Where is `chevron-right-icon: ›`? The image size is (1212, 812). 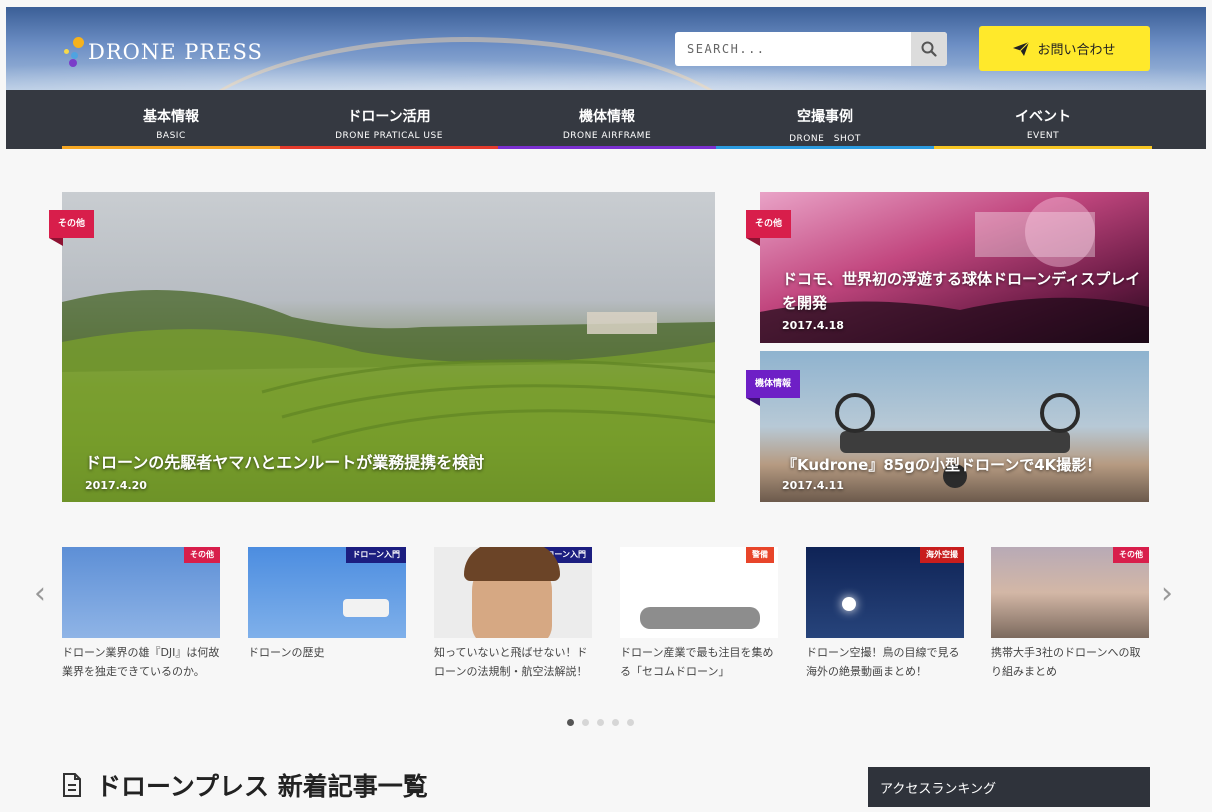
chevron-right-icon: › is located at coordinates (1167, 593).